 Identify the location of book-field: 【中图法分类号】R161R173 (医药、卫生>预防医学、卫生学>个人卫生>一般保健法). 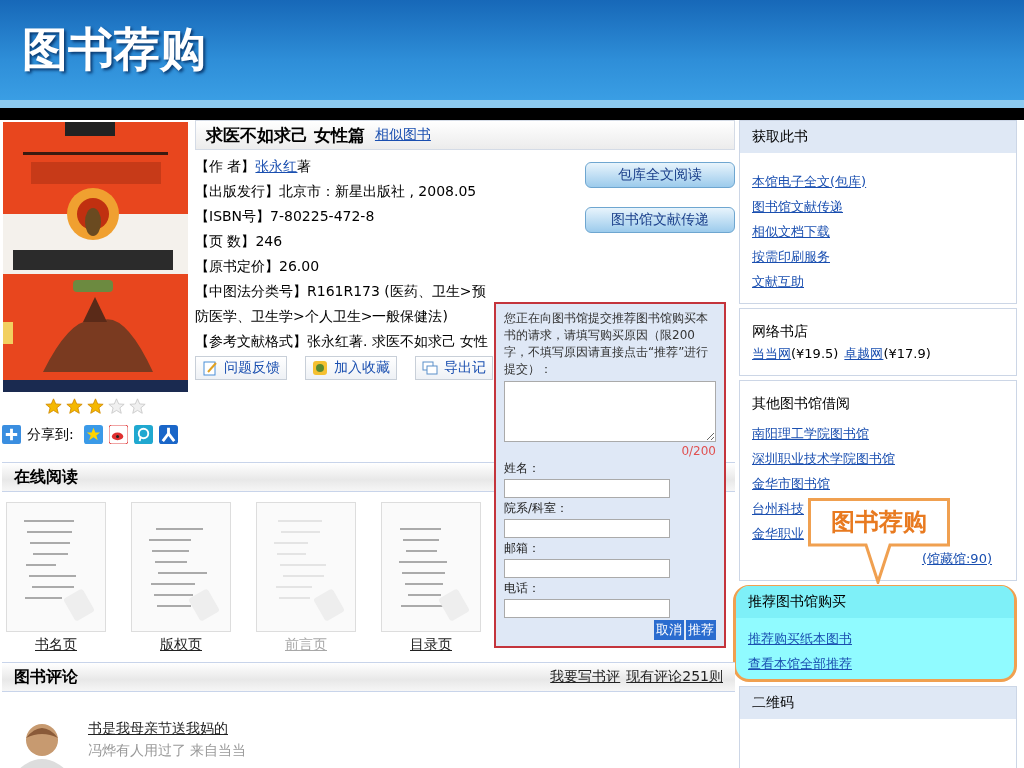
(343, 304).